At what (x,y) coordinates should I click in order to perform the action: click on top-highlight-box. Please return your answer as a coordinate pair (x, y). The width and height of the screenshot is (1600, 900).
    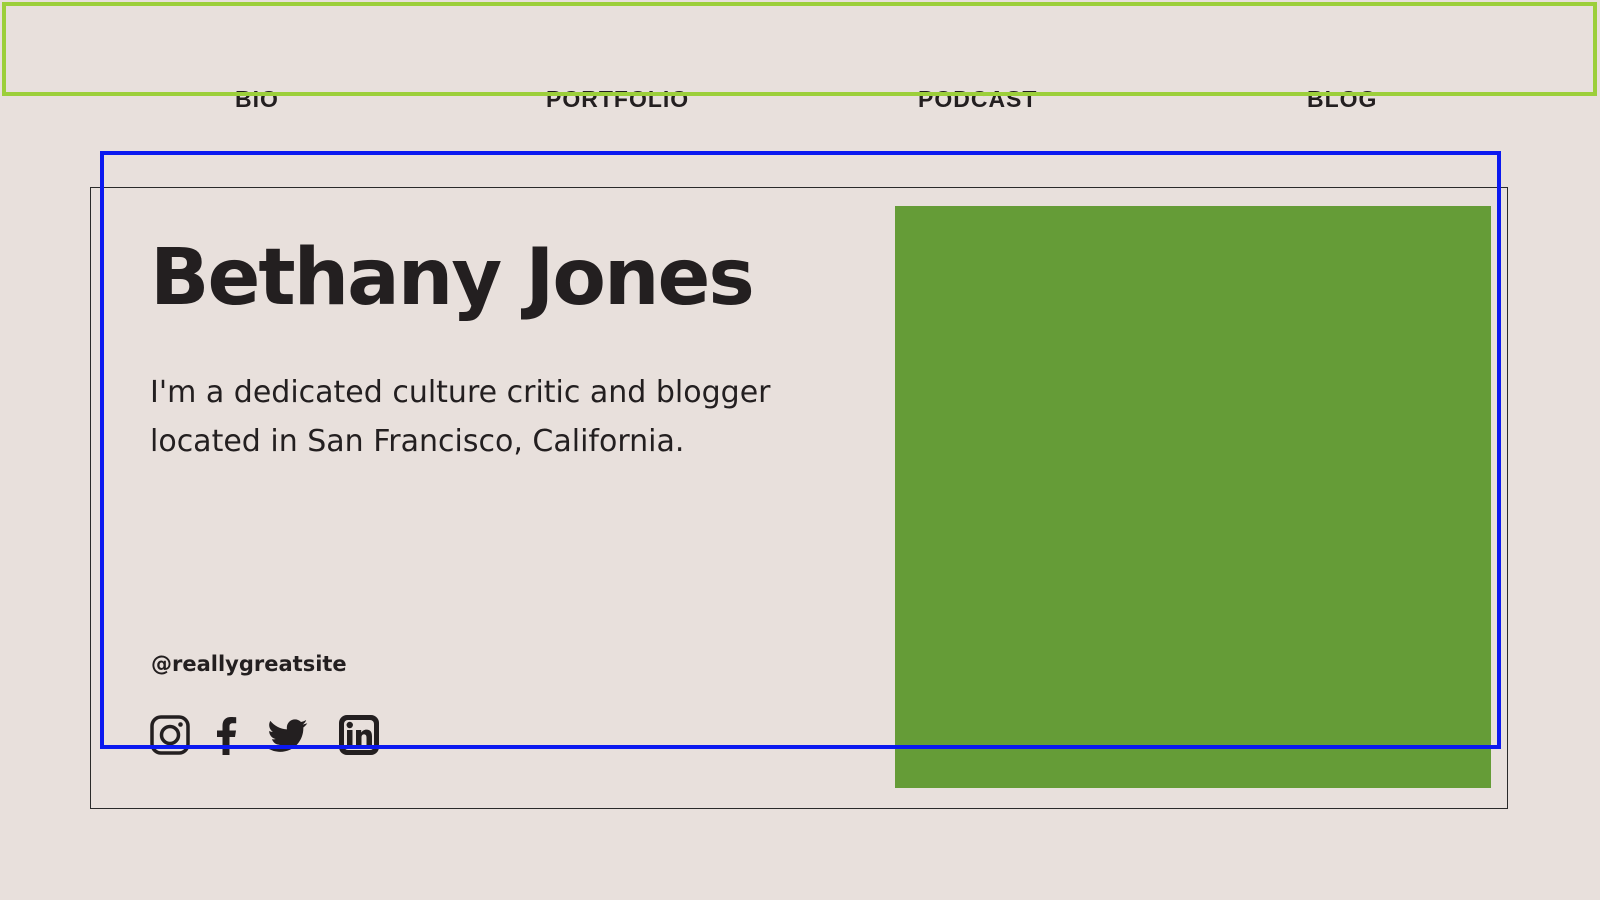
    Looking at the image, I should click on (799, 49).